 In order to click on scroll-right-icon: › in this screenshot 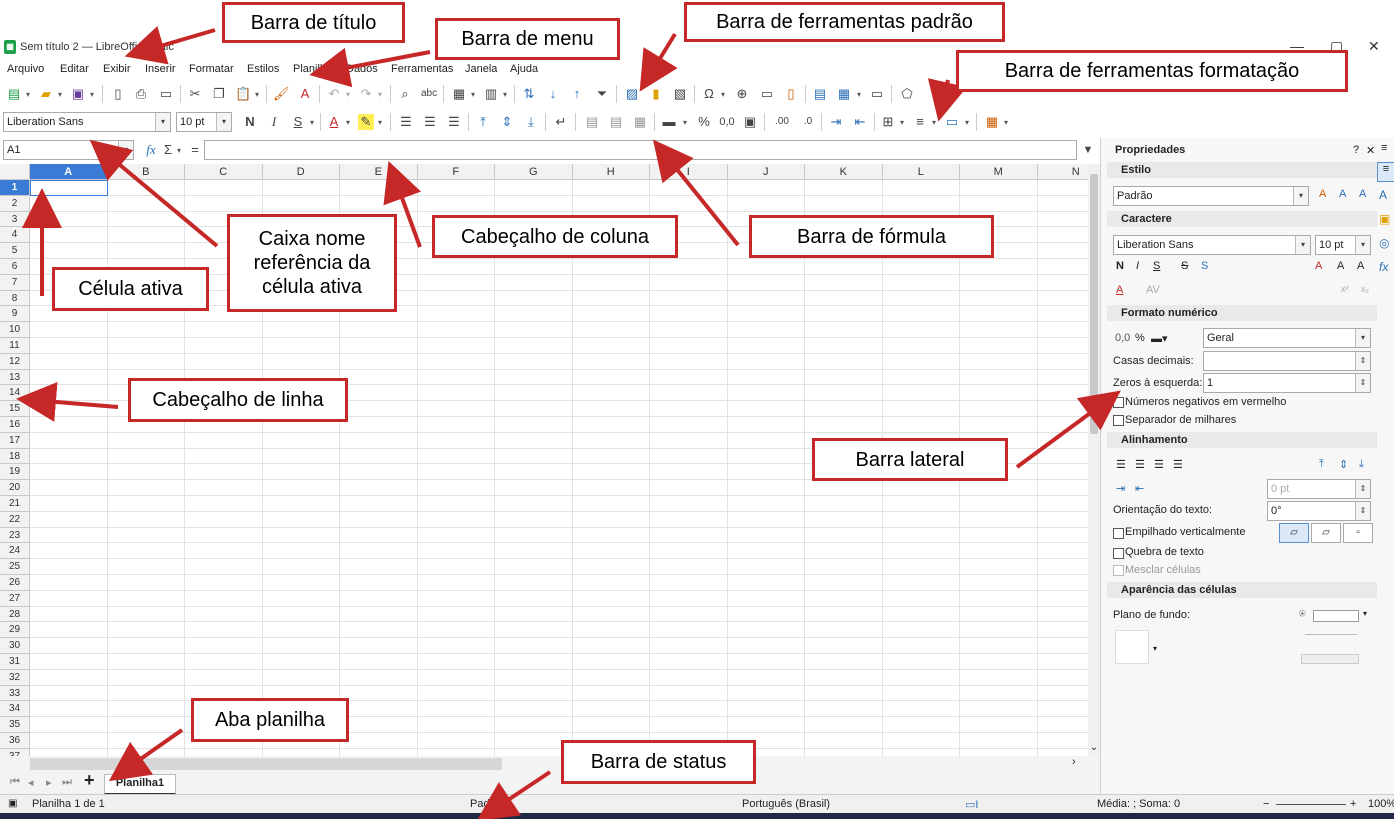, I will do `click(1074, 762)`.